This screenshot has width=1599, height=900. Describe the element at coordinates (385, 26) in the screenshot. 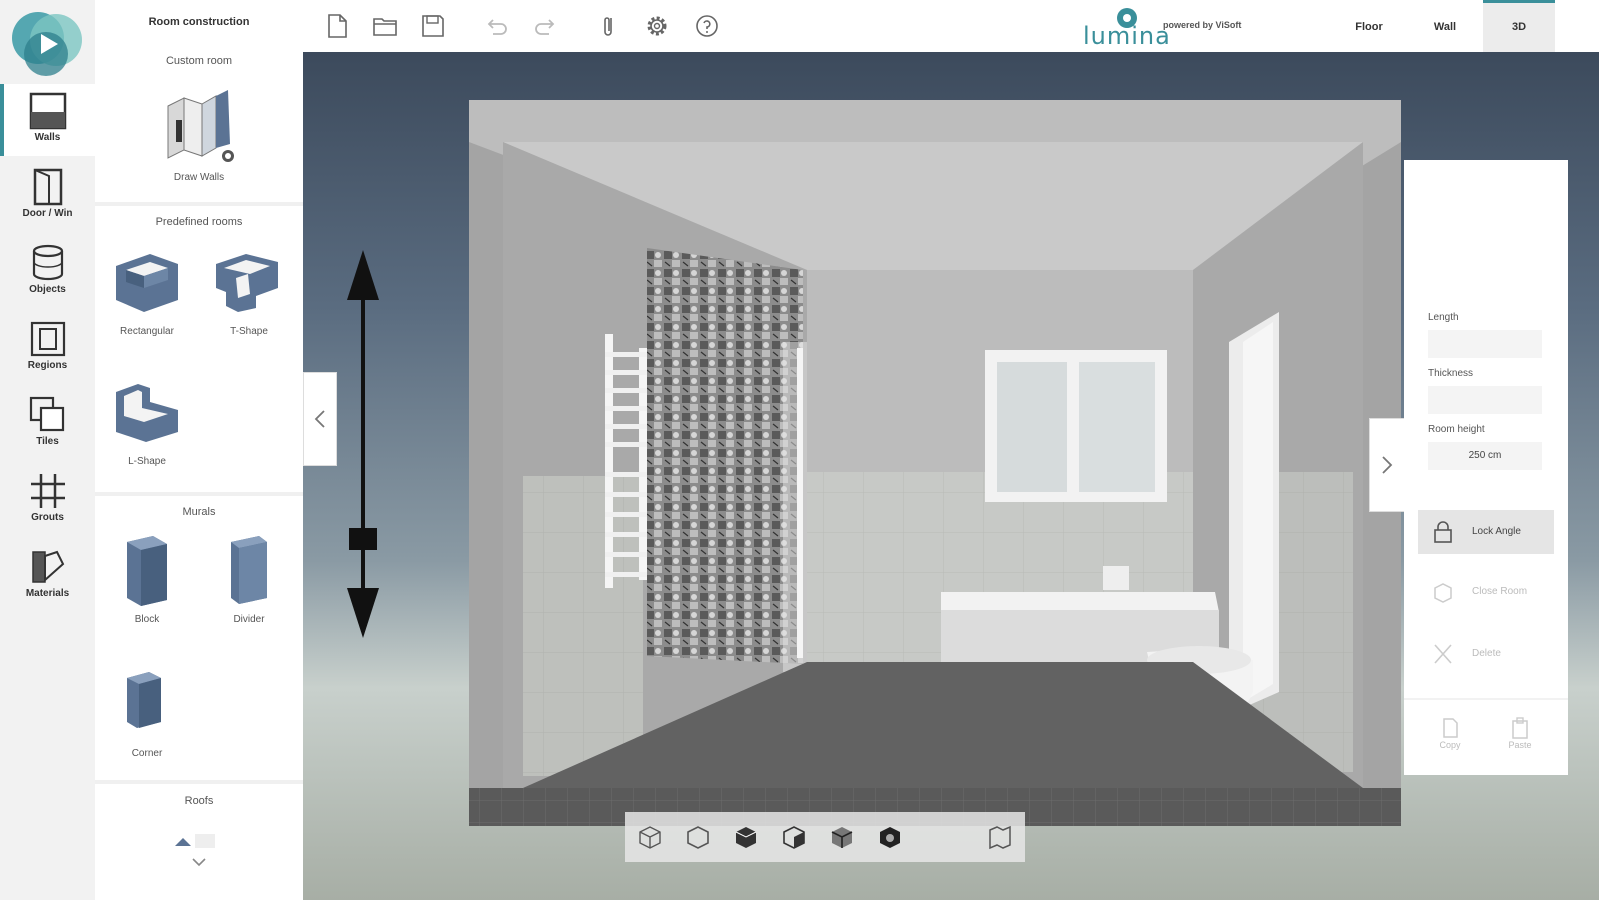

I see `open-folder-icon` at that location.